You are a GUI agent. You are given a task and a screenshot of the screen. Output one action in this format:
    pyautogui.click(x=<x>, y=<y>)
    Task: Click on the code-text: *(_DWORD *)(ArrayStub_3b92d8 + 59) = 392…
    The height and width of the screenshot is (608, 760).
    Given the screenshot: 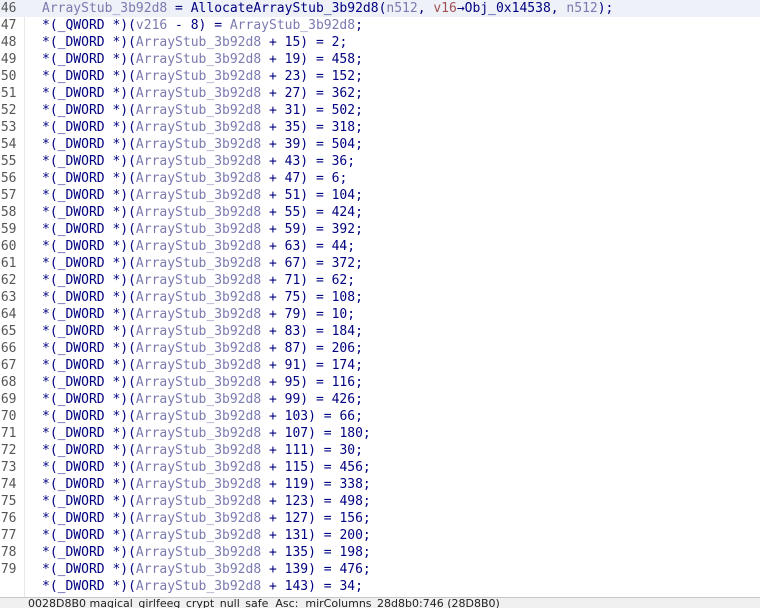 What is the action you would take?
    pyautogui.click(x=202, y=229)
    